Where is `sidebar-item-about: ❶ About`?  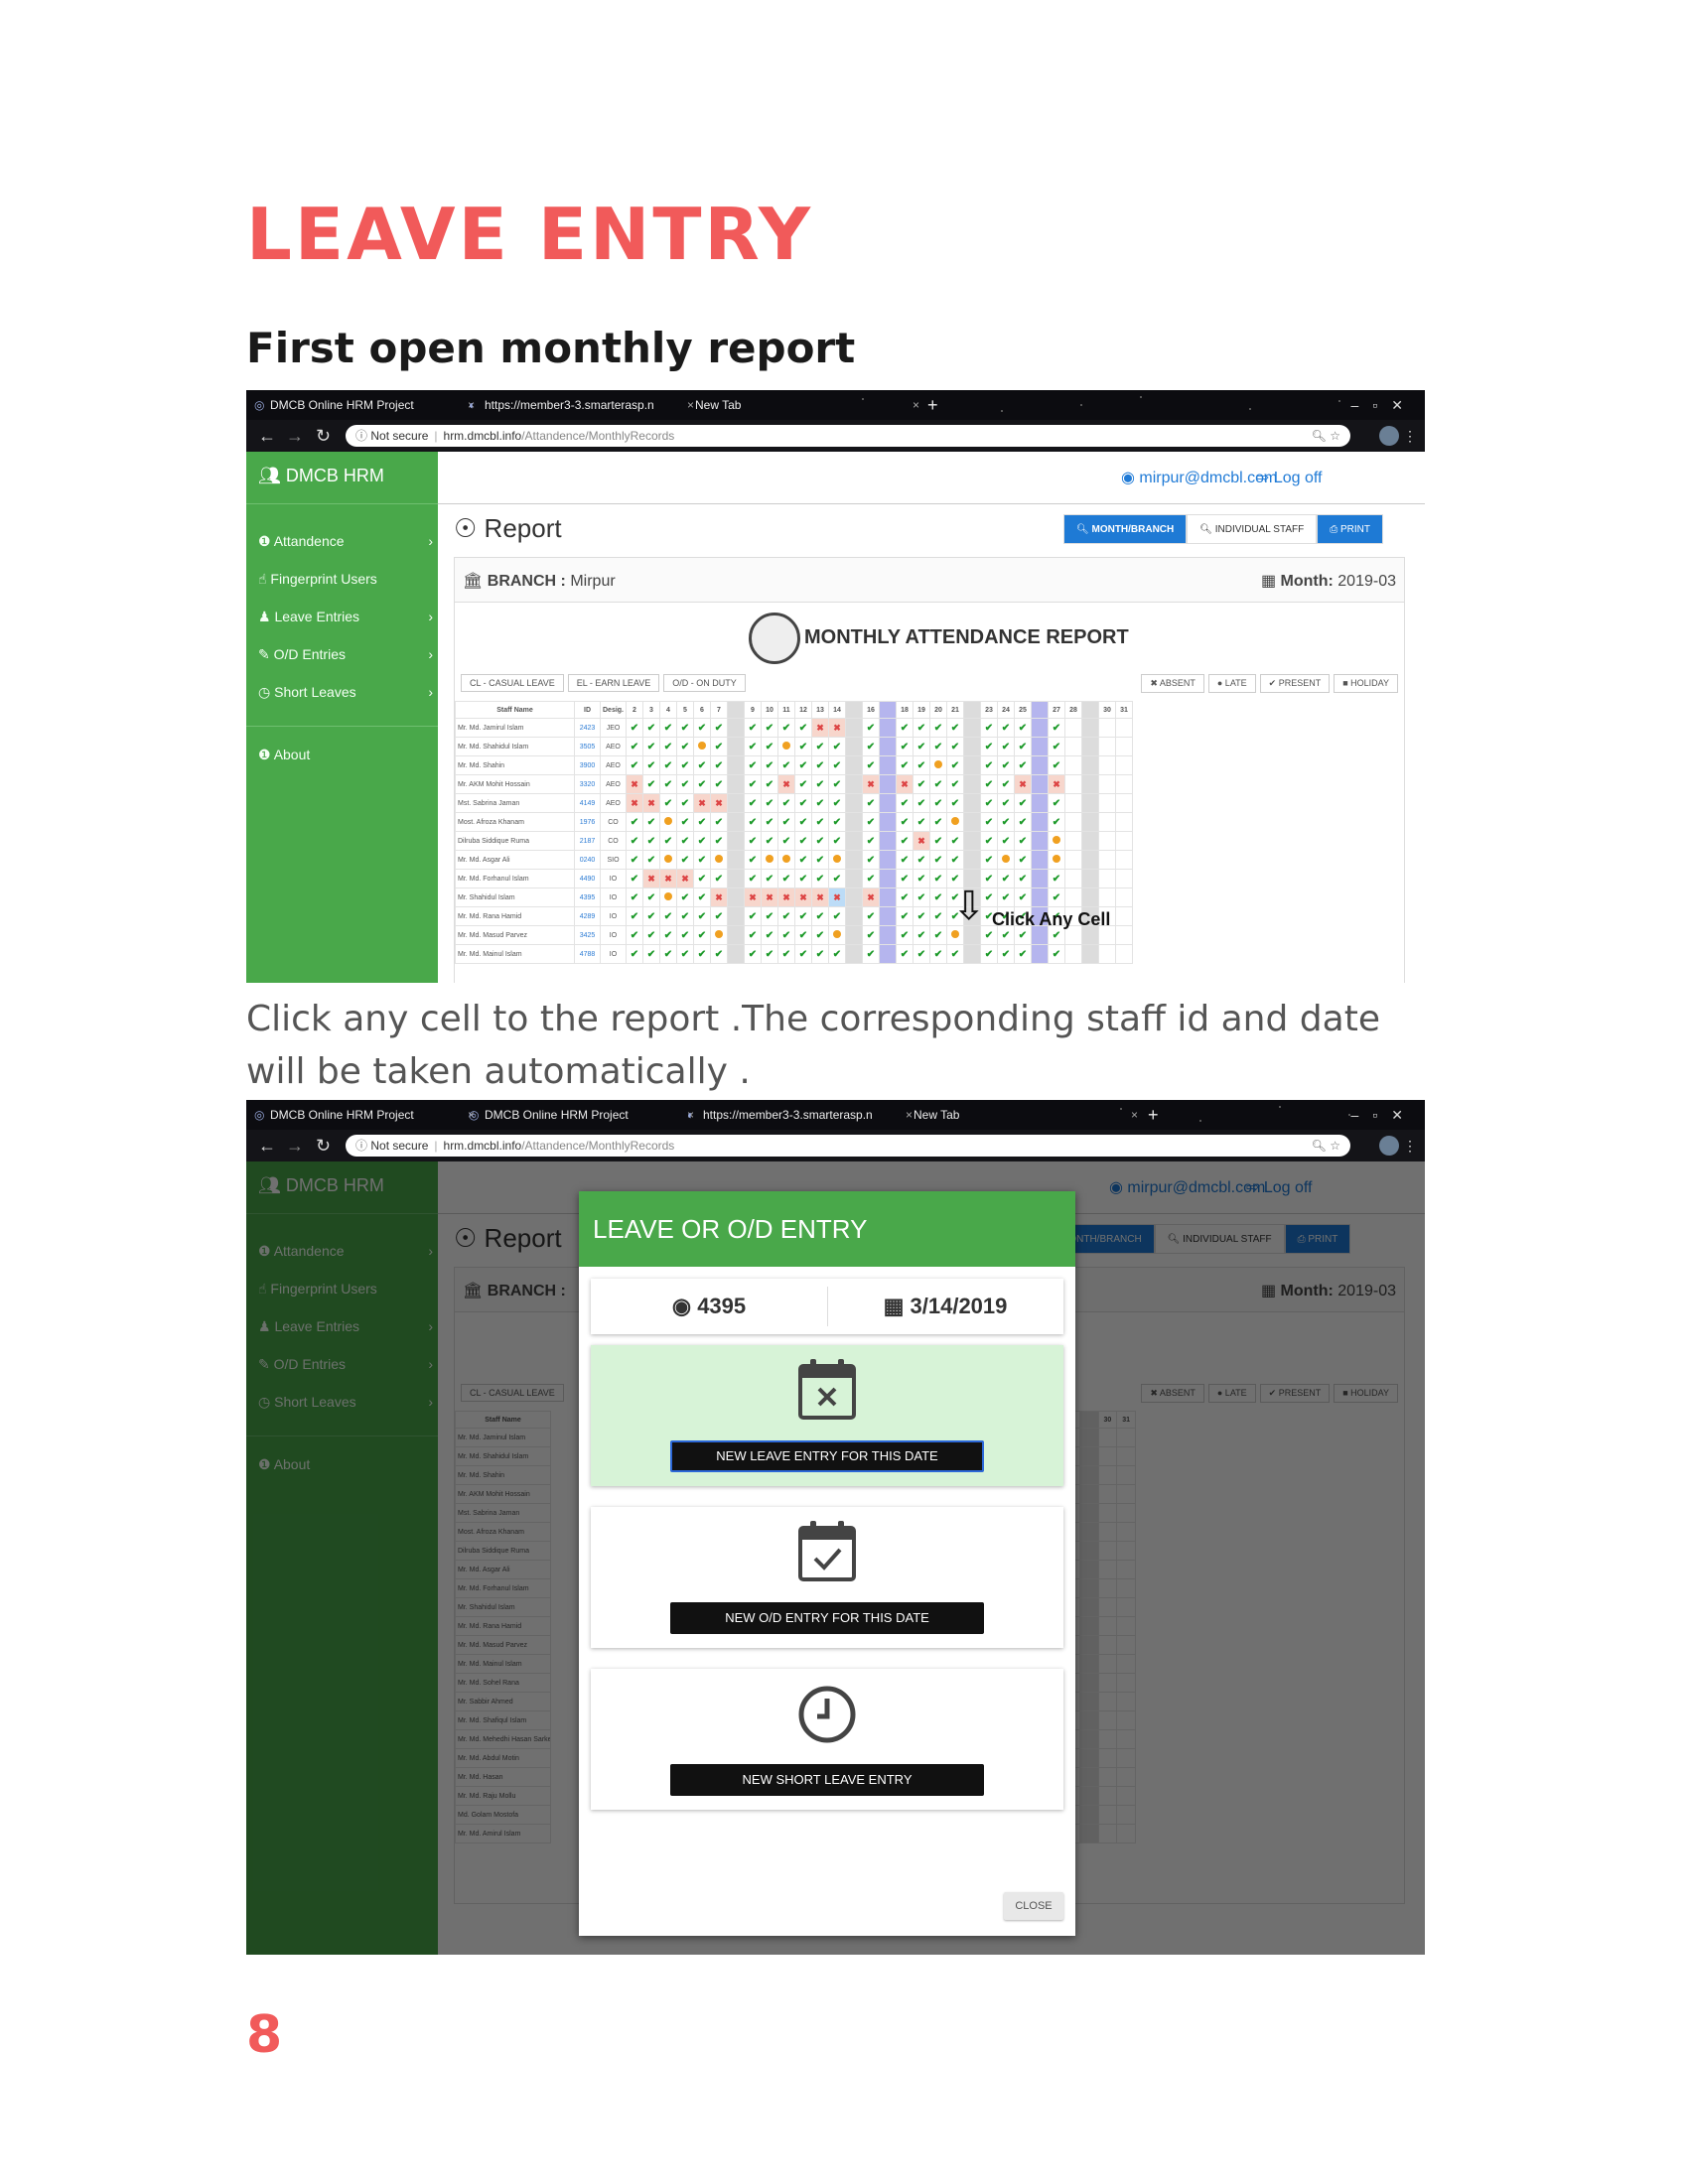
sidebar-item-about: ❶ About is located at coordinates (345, 755).